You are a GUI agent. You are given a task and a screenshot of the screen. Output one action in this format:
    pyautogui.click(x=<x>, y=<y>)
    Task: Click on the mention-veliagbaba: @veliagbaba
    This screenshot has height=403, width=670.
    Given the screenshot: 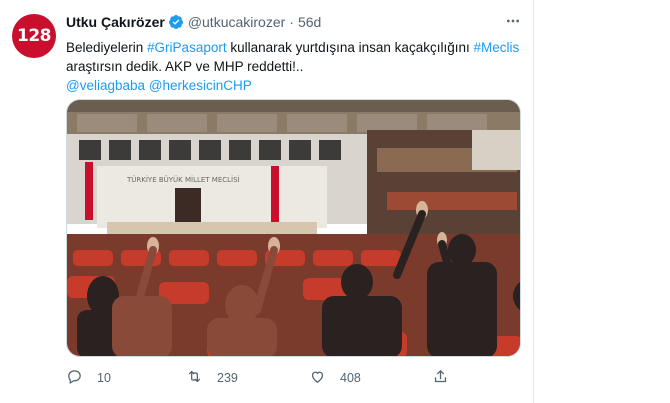 What is the action you would take?
    pyautogui.click(x=105, y=85)
    